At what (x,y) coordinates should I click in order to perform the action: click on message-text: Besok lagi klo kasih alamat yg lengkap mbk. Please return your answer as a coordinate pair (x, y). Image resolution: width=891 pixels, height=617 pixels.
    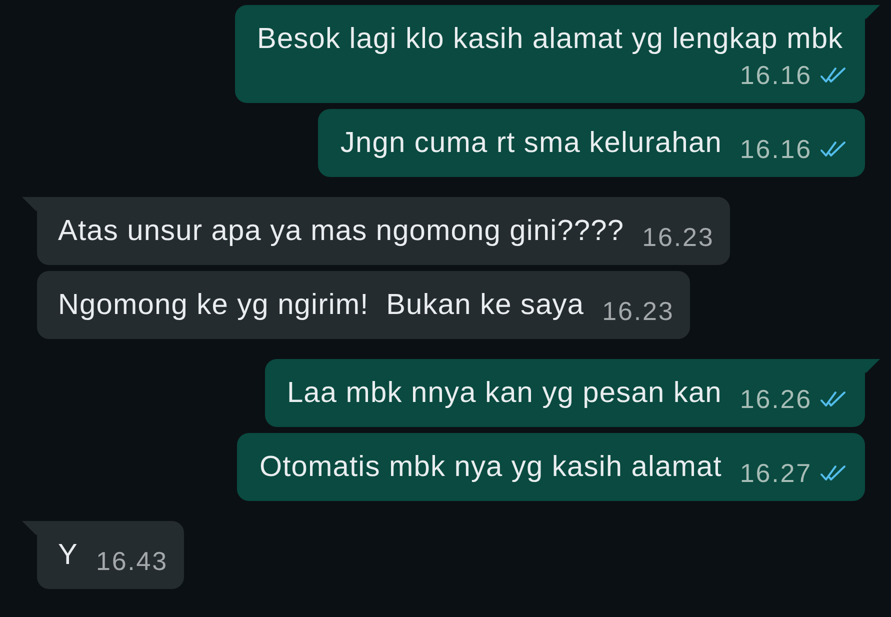
    Looking at the image, I should click on (550, 39).